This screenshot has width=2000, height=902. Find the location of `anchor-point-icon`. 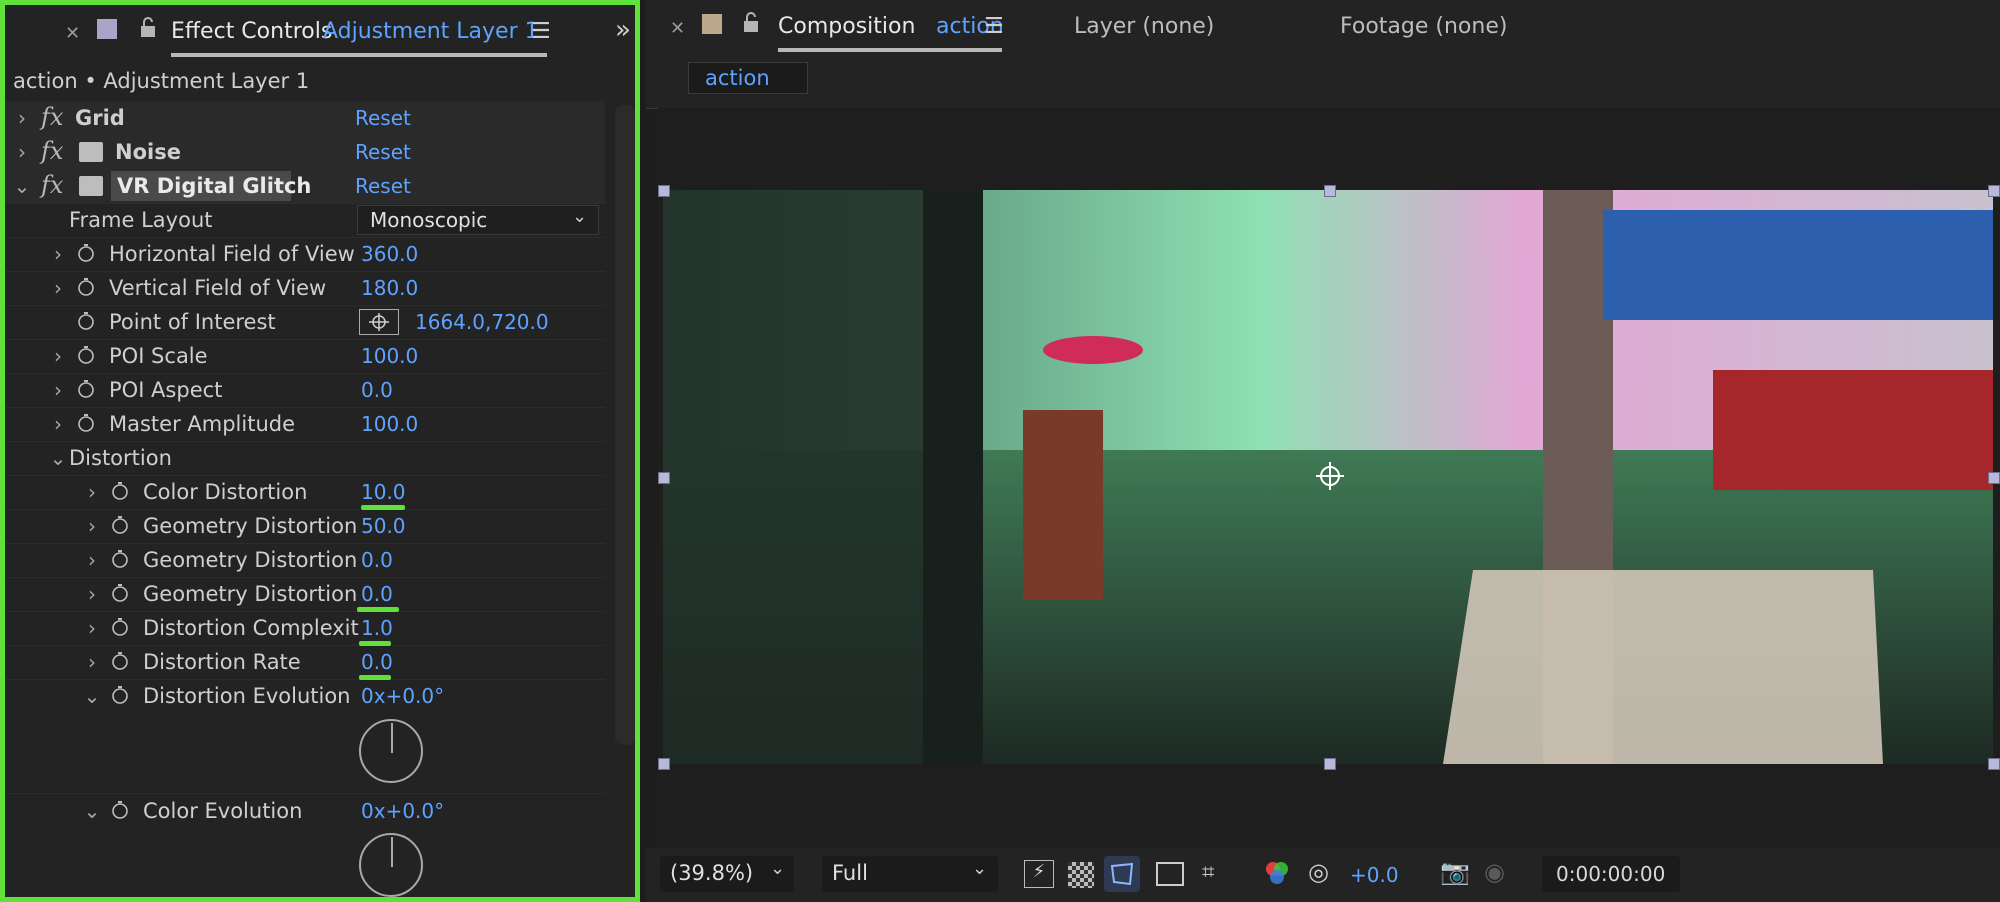

anchor-point-icon is located at coordinates (1330, 476).